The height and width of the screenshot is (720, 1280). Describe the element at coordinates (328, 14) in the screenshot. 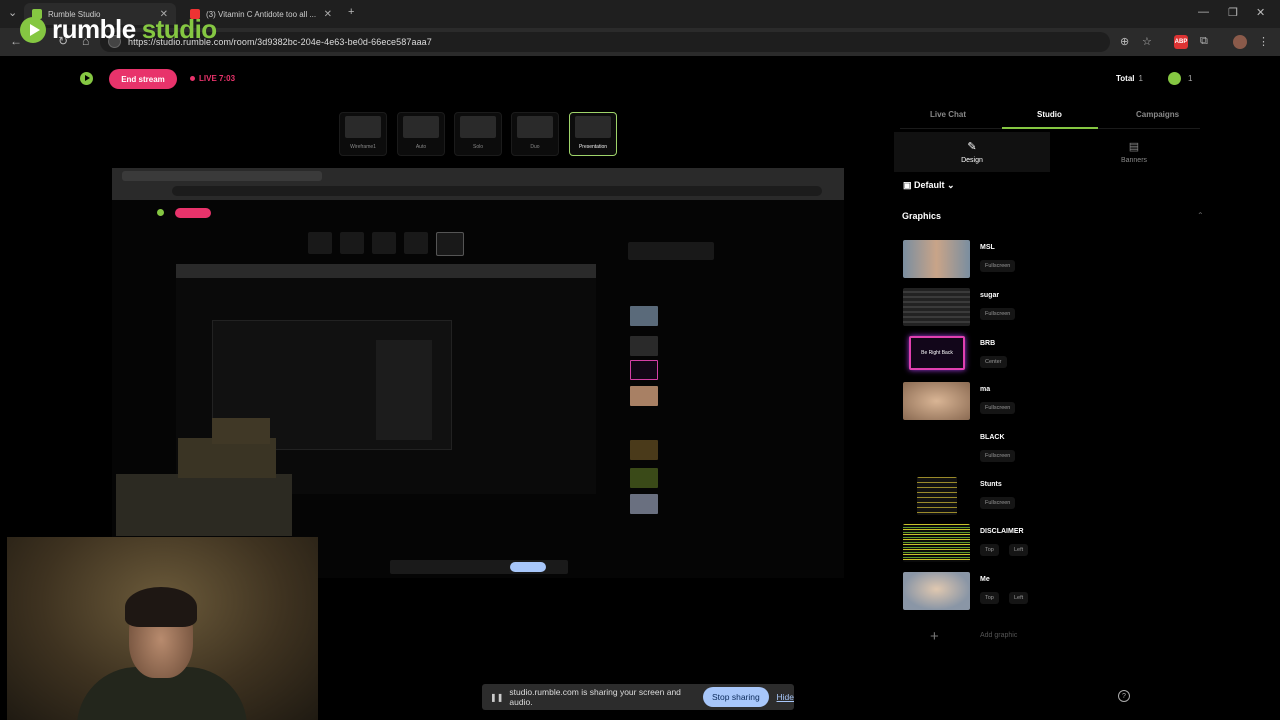

I see `tab-close-icon: ✕` at that location.